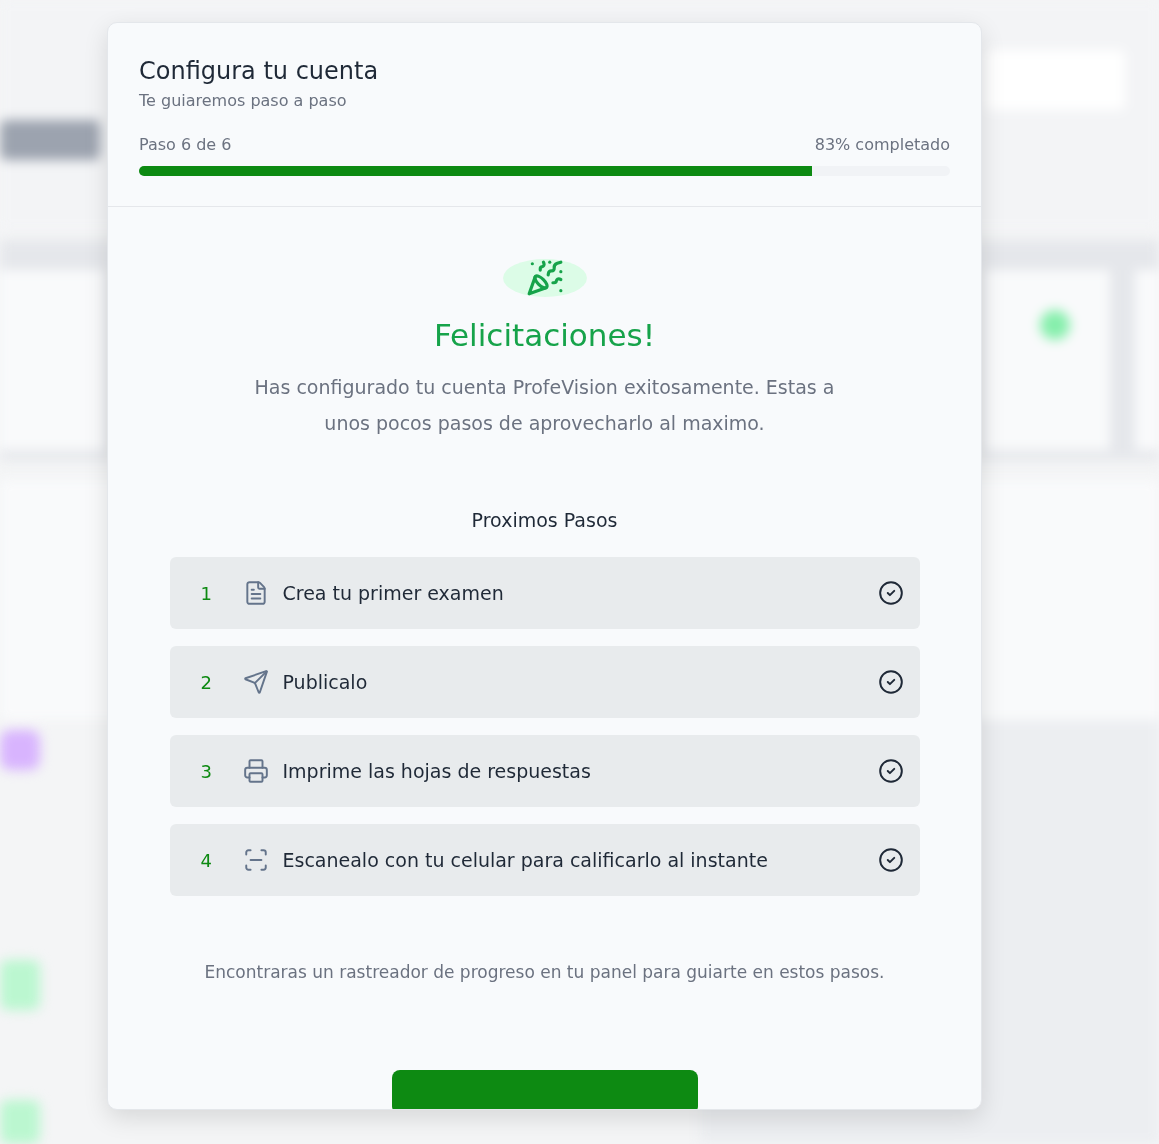 This screenshot has height=1144, width=1159. Describe the element at coordinates (393, 593) in the screenshot. I see `step-label: Crea tu primer examen` at that location.